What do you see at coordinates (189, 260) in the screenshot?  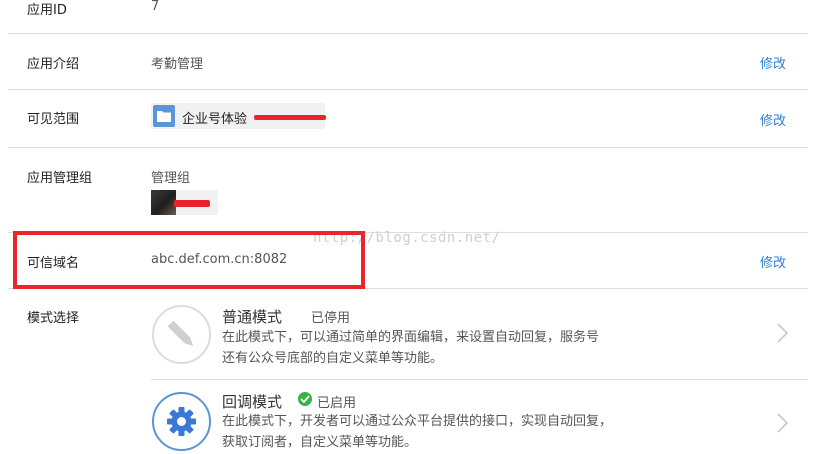 I see `highlight-box` at bounding box center [189, 260].